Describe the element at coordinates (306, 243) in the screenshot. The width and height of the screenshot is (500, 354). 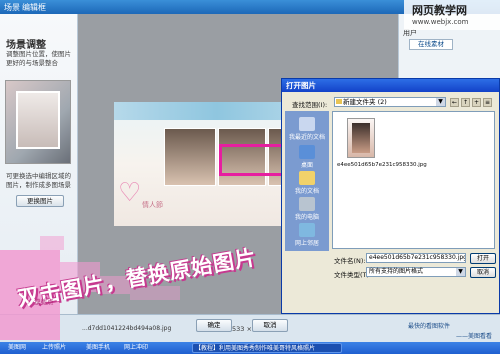
I see `place-label: 网上邻居` at that location.